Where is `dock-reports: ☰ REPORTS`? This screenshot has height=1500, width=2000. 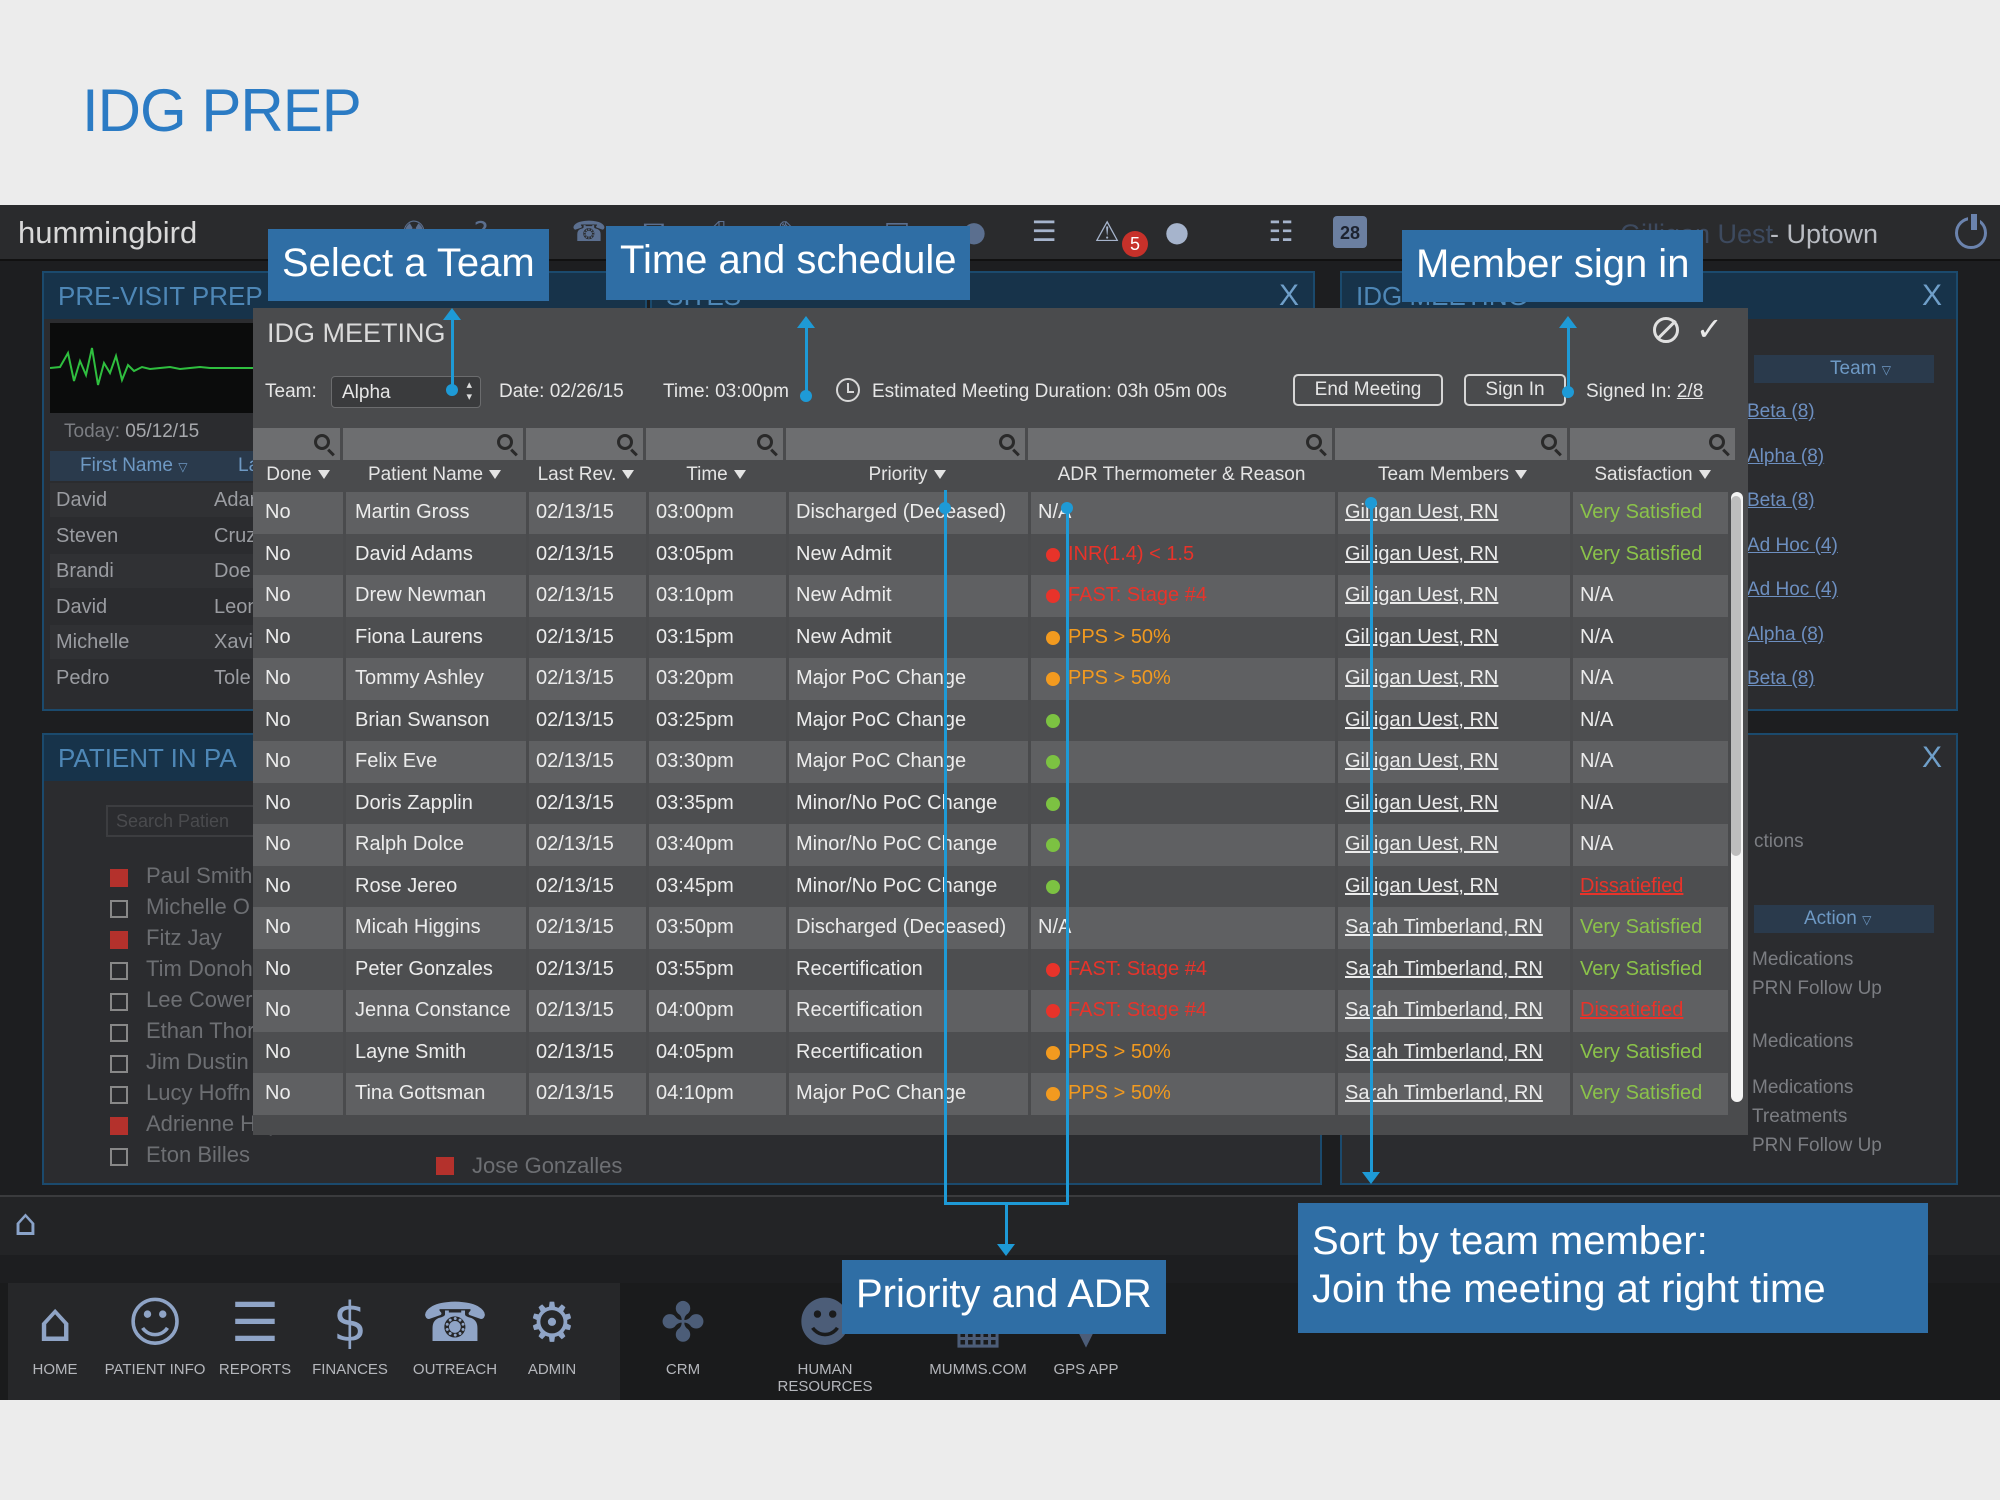
dock-reports: ☰ REPORTS is located at coordinates (255, 1331).